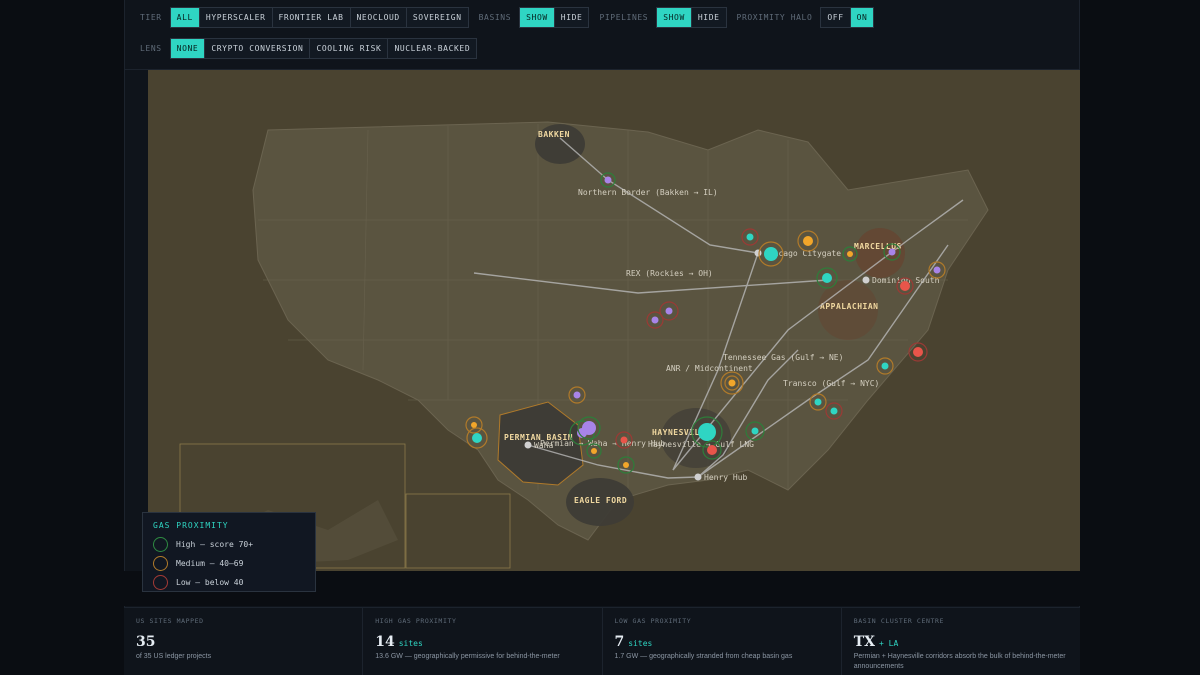 The image size is (1200, 675). What do you see at coordinates (458, 531) in the screenshot?
I see `inset-frame-hawaii` at bounding box center [458, 531].